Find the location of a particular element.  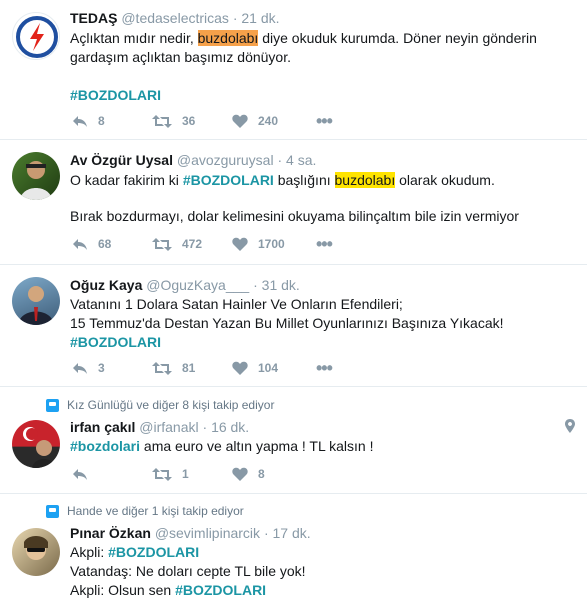

user-name: TEDAŞ is located at coordinates (93, 18).